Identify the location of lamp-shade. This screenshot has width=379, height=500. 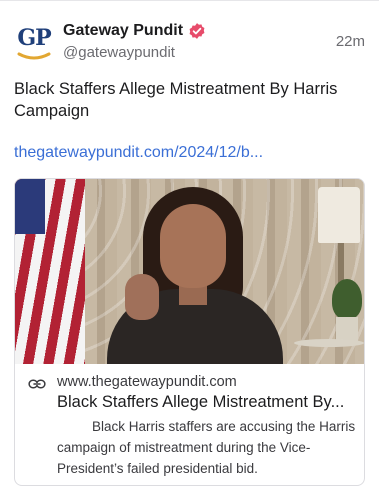
(339, 215).